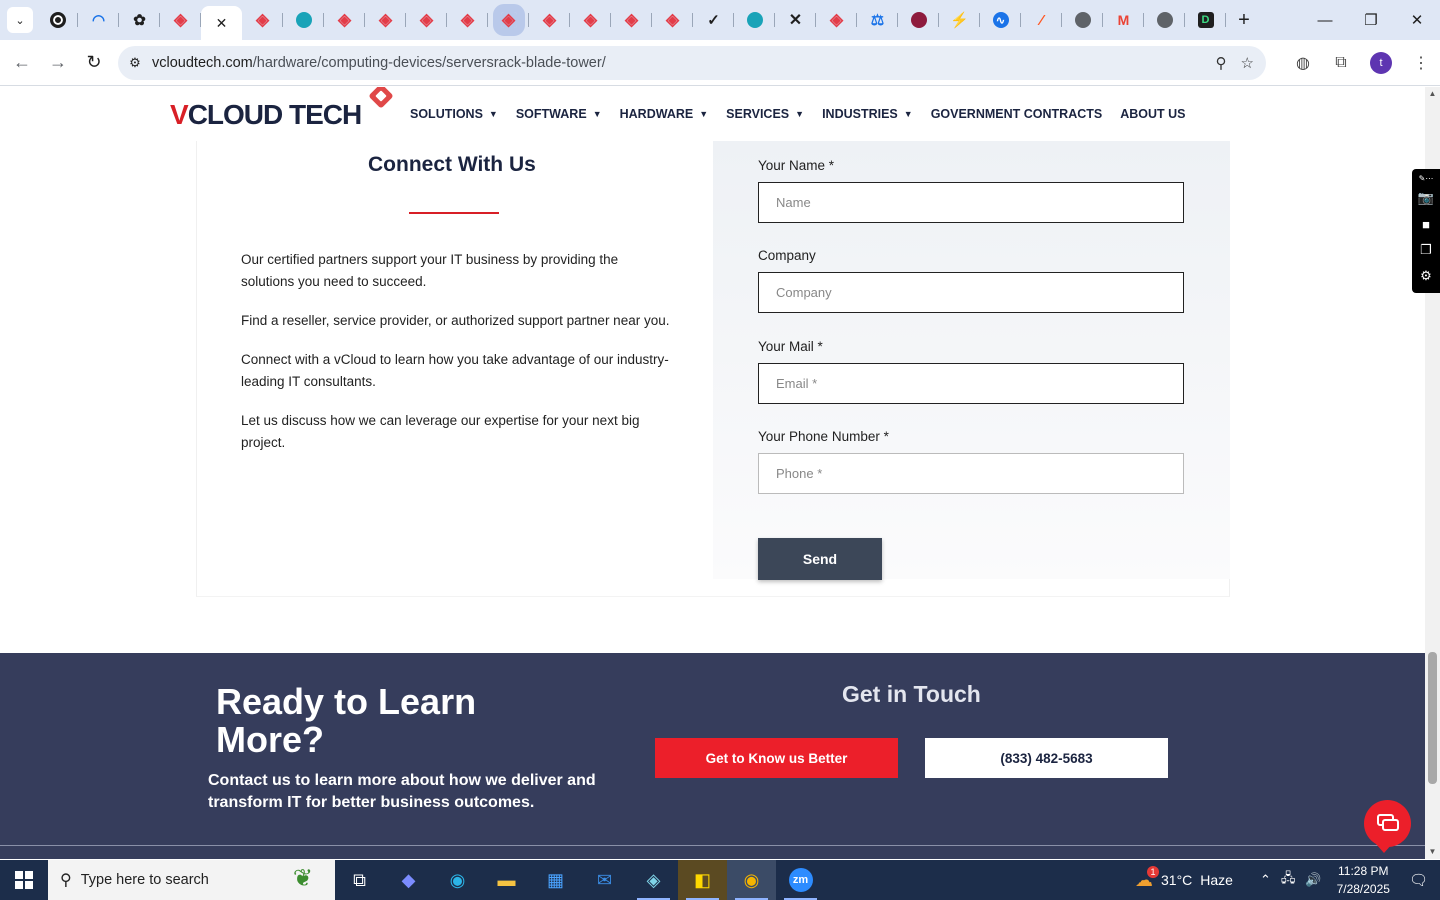 The image size is (1440, 900). What do you see at coordinates (1363, 880) in the screenshot?
I see `clock: 11:28 PM 7/28/2025` at bounding box center [1363, 880].